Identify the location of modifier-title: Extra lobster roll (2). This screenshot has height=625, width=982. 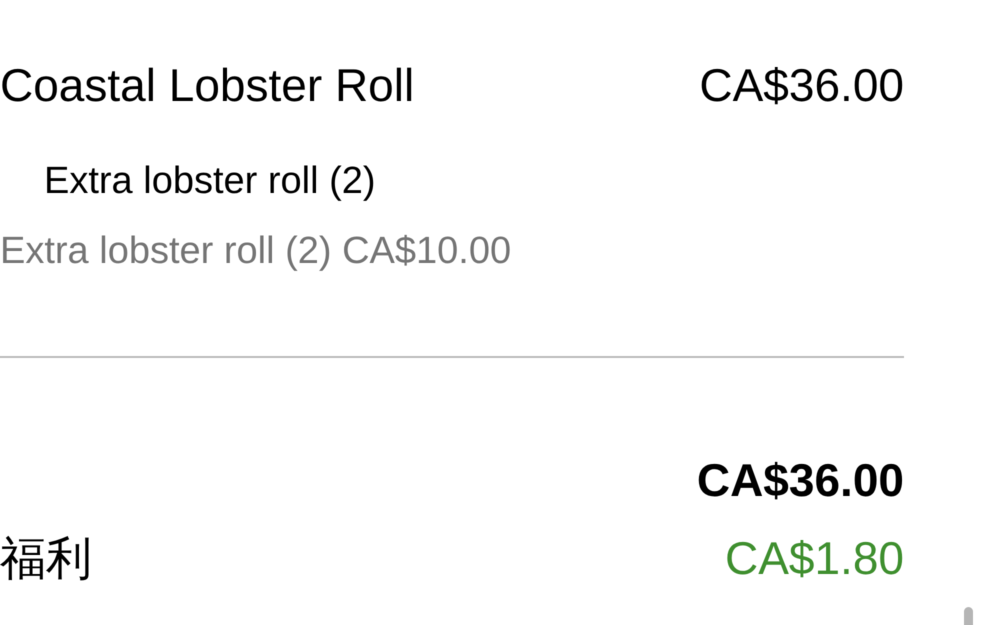
(210, 181).